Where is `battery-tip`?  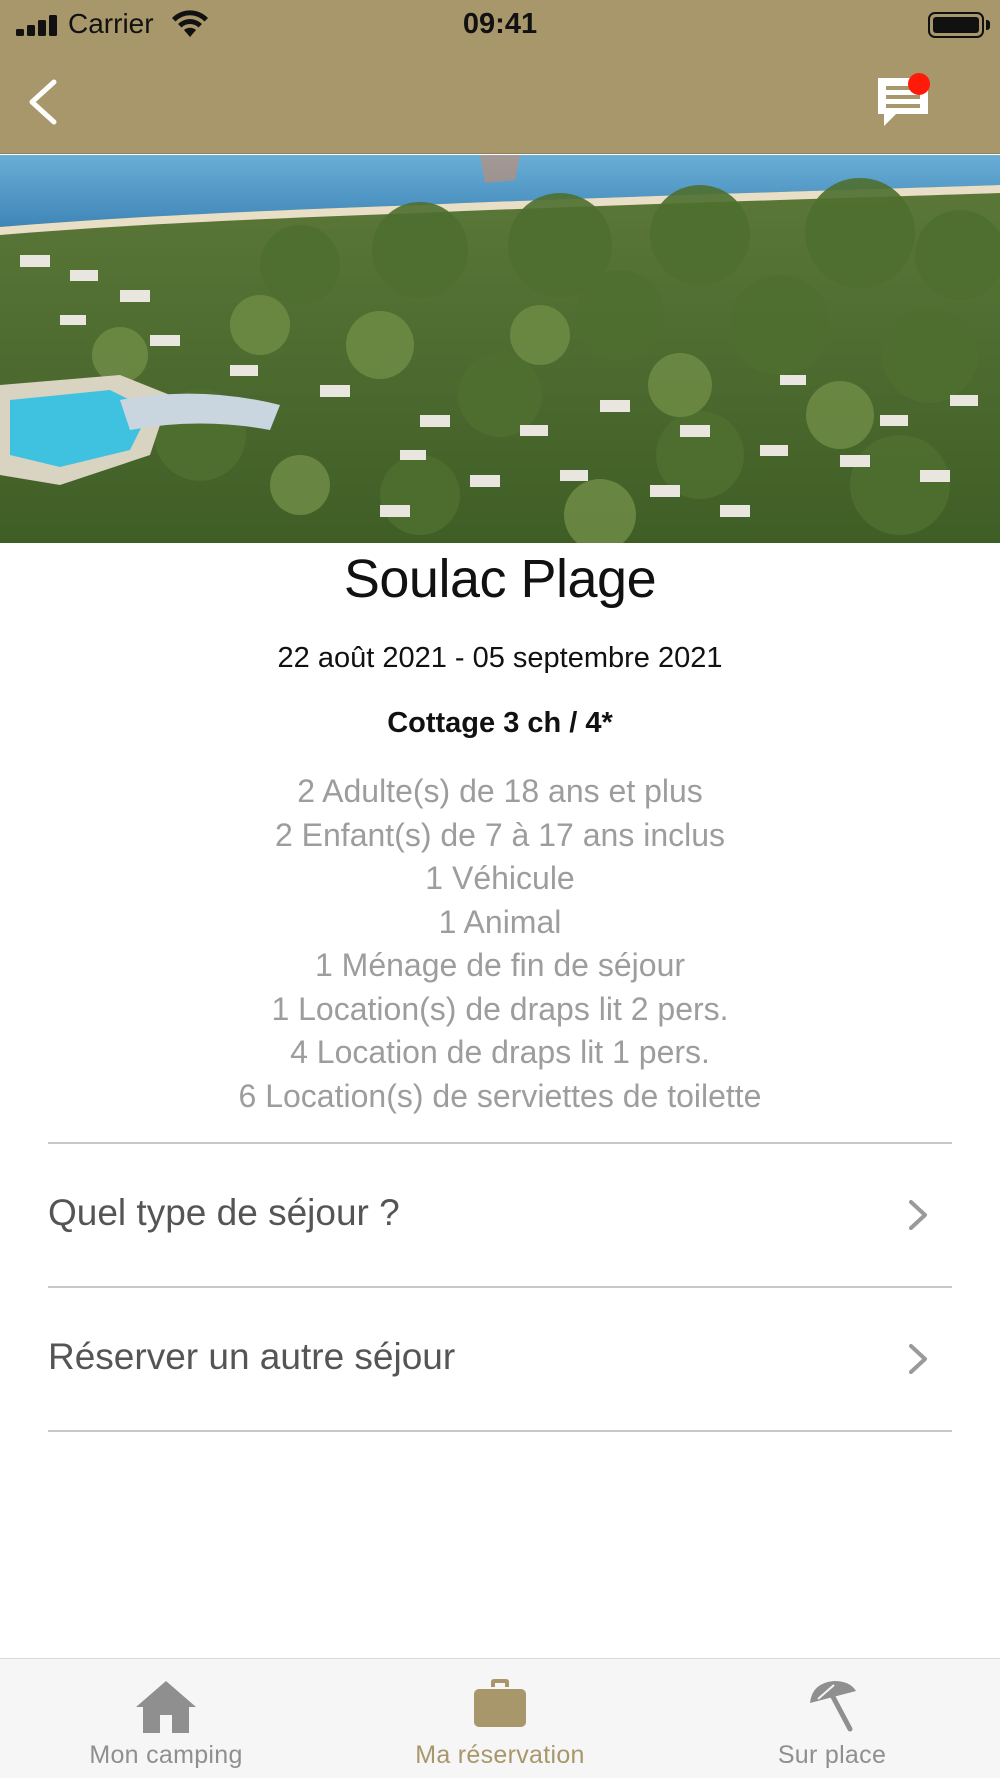 battery-tip is located at coordinates (988, 25).